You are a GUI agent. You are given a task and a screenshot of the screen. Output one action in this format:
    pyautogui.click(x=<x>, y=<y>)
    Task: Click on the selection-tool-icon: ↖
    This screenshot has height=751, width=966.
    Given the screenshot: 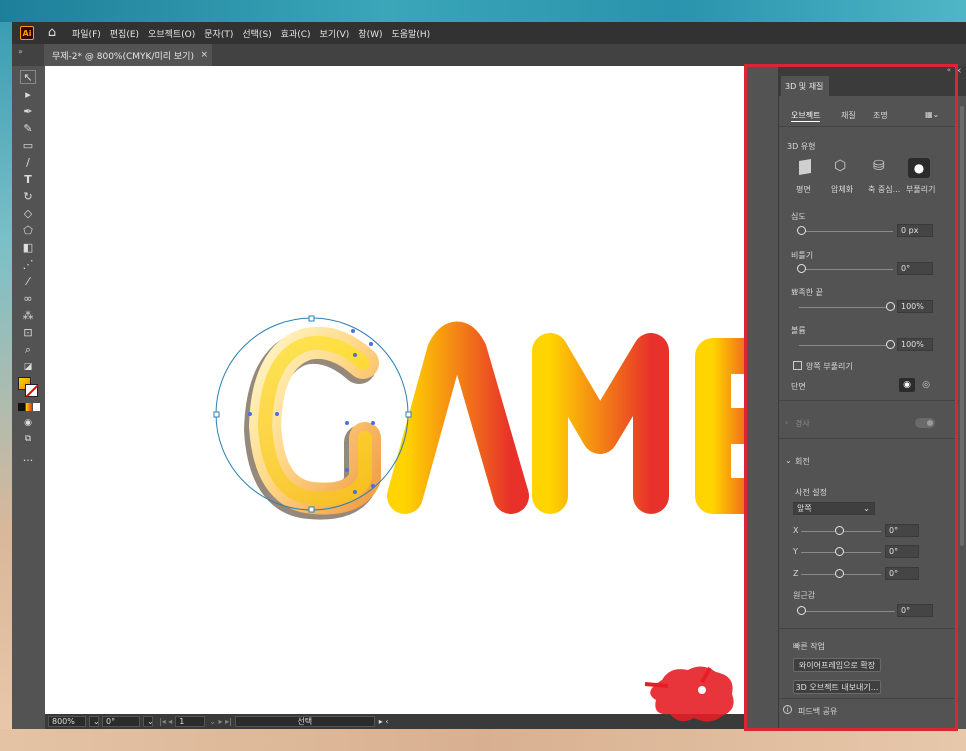 What is the action you would take?
    pyautogui.click(x=28, y=77)
    